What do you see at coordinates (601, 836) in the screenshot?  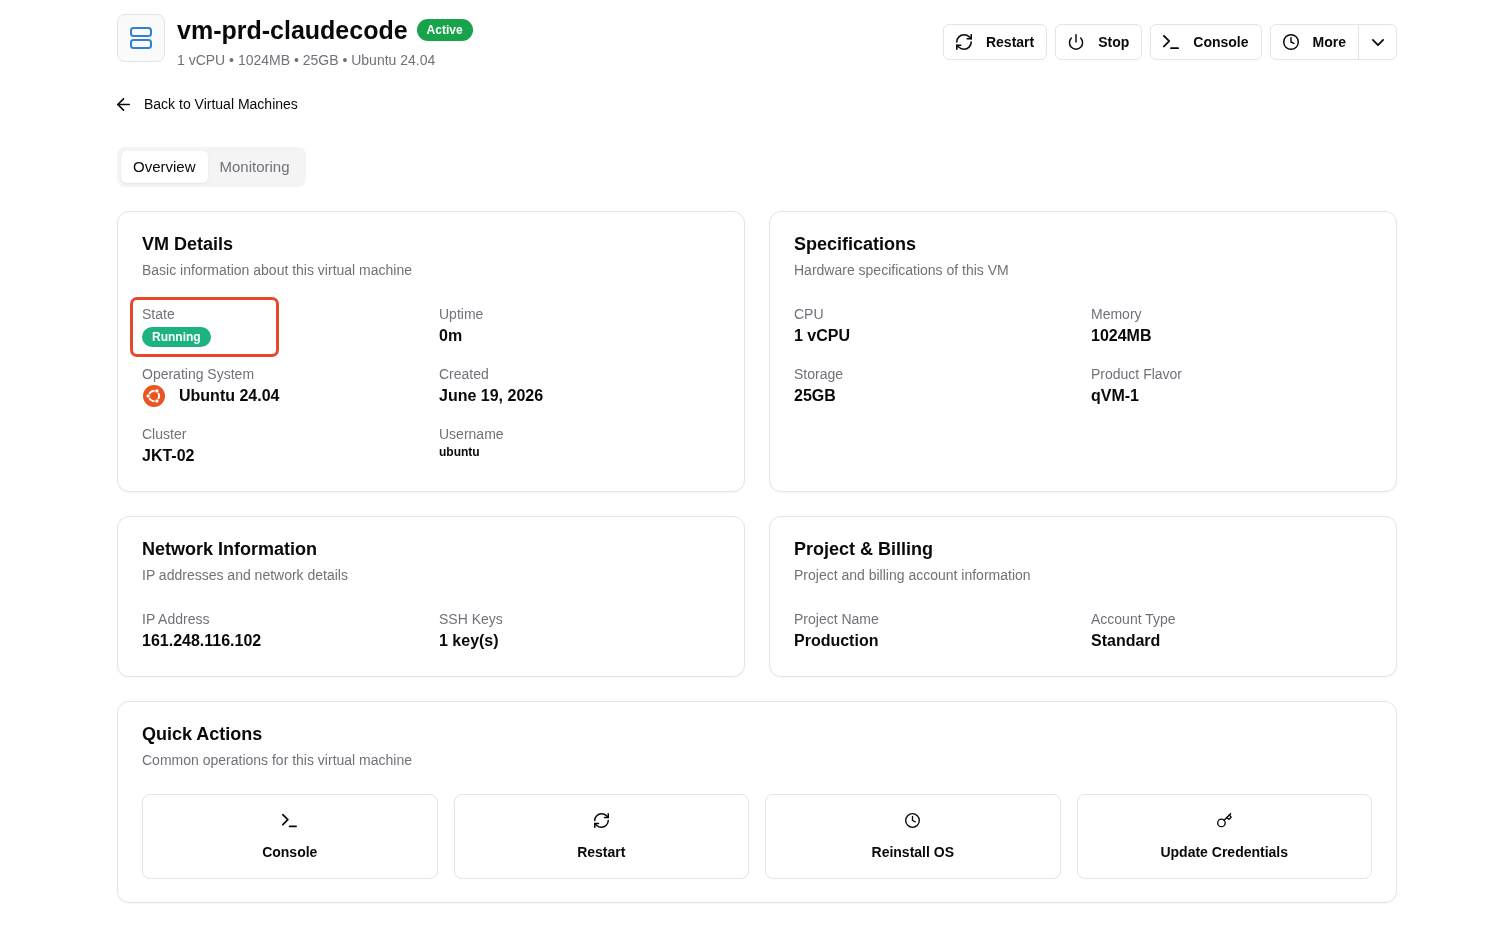 I see `quick-action-button: Restart` at bounding box center [601, 836].